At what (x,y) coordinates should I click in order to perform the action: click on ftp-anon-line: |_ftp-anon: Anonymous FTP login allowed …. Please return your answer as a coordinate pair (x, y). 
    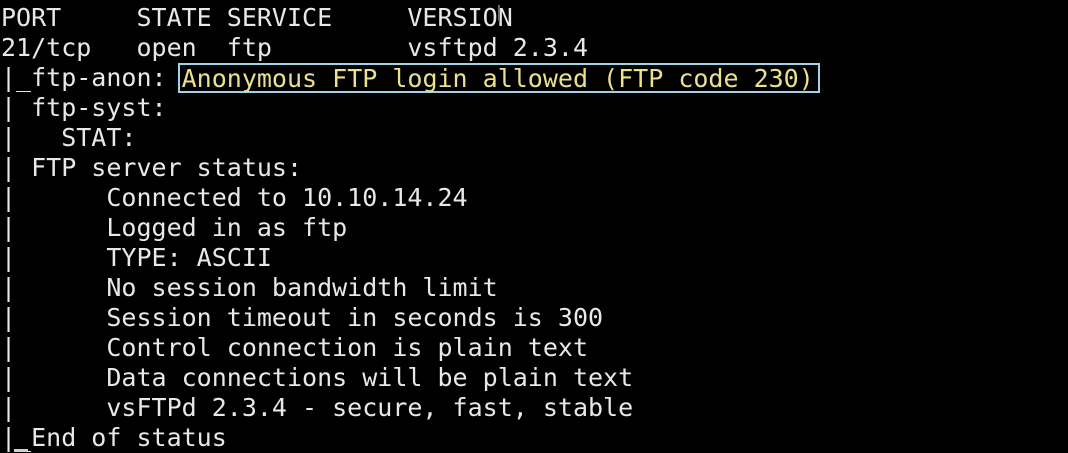
    Looking at the image, I should click on (534, 78).